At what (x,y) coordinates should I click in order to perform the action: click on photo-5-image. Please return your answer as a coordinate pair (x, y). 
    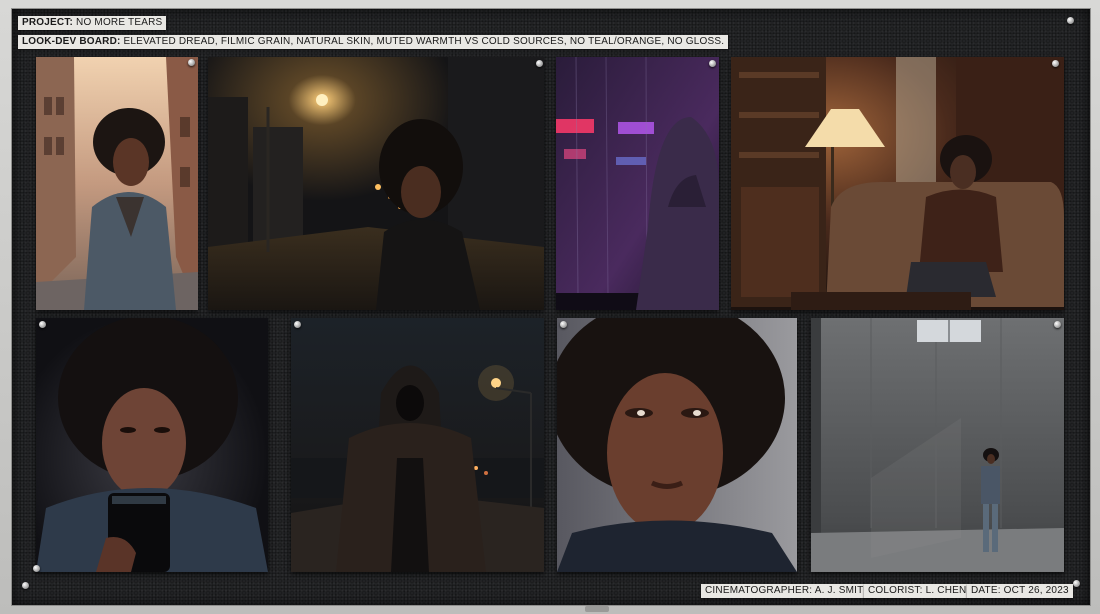
    Looking at the image, I should click on (152, 445).